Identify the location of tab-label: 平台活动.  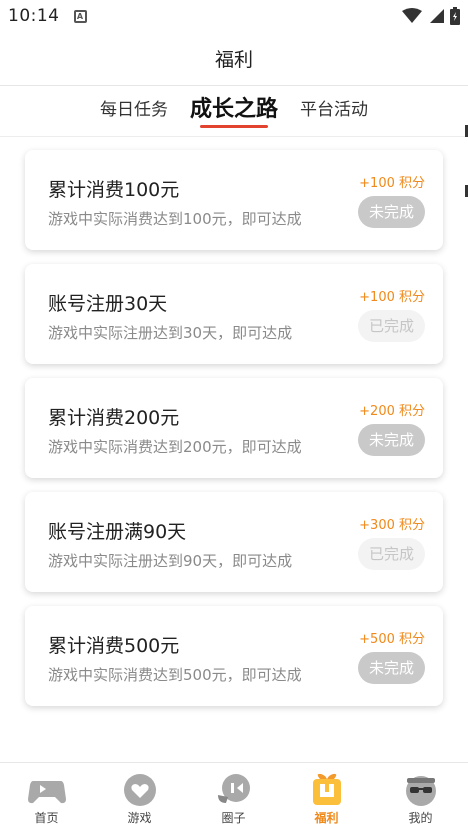
(334, 110).